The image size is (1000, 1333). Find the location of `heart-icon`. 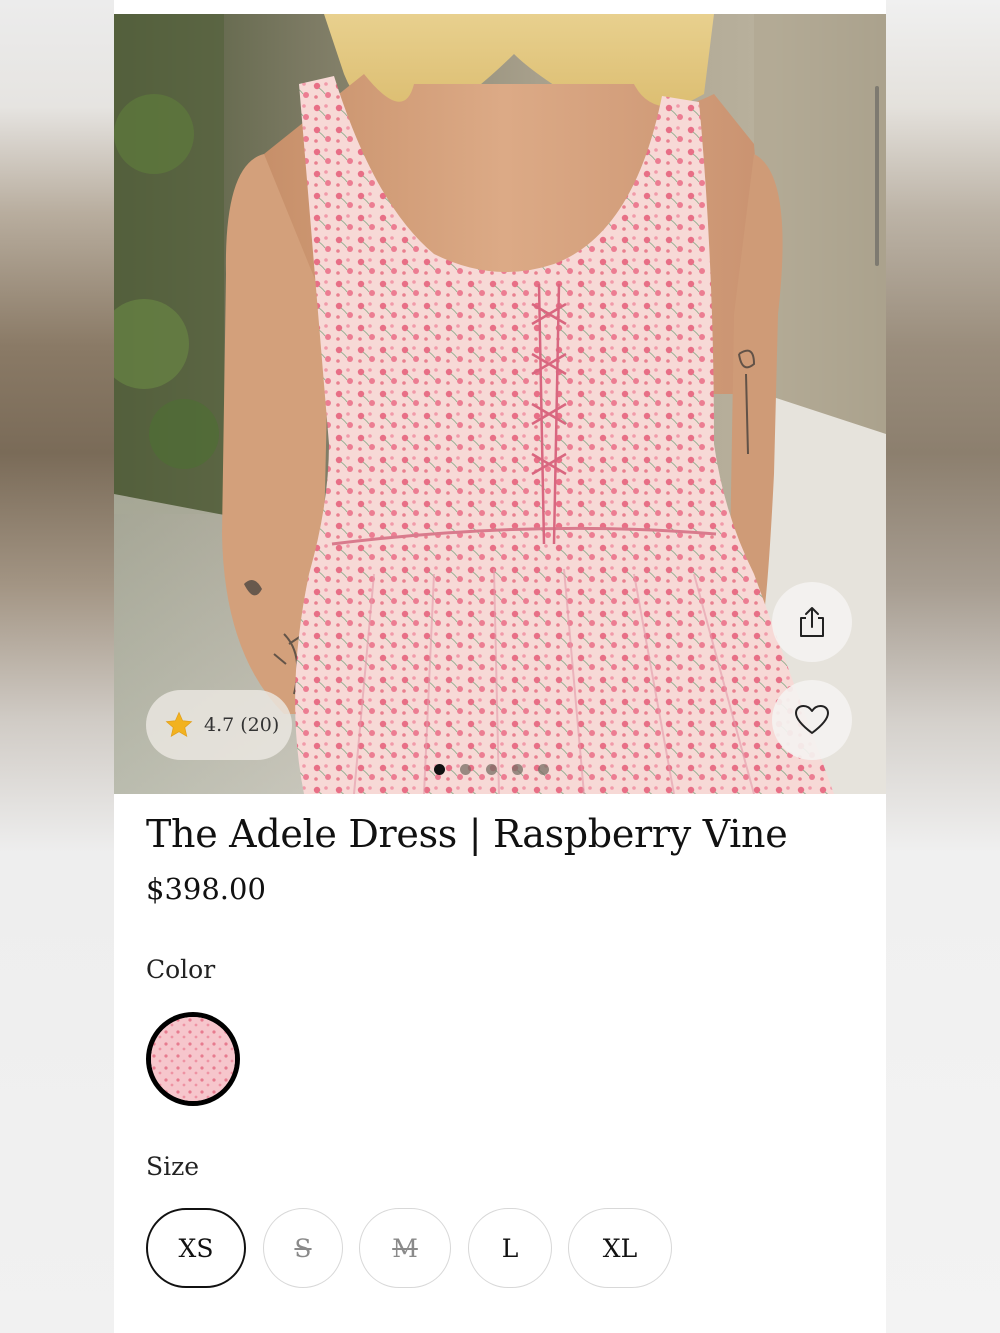

heart-icon is located at coordinates (812, 719).